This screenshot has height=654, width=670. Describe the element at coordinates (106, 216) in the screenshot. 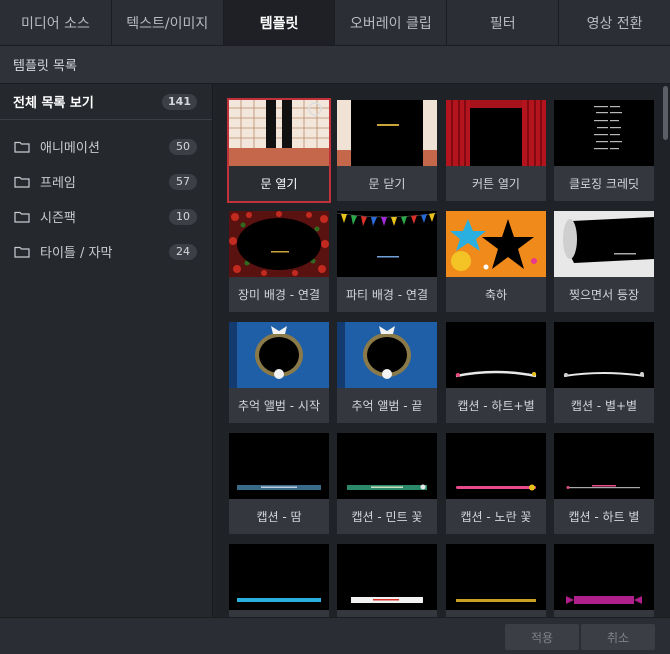

I see `sidebar-item-season-pack: 시즌팩 10` at that location.